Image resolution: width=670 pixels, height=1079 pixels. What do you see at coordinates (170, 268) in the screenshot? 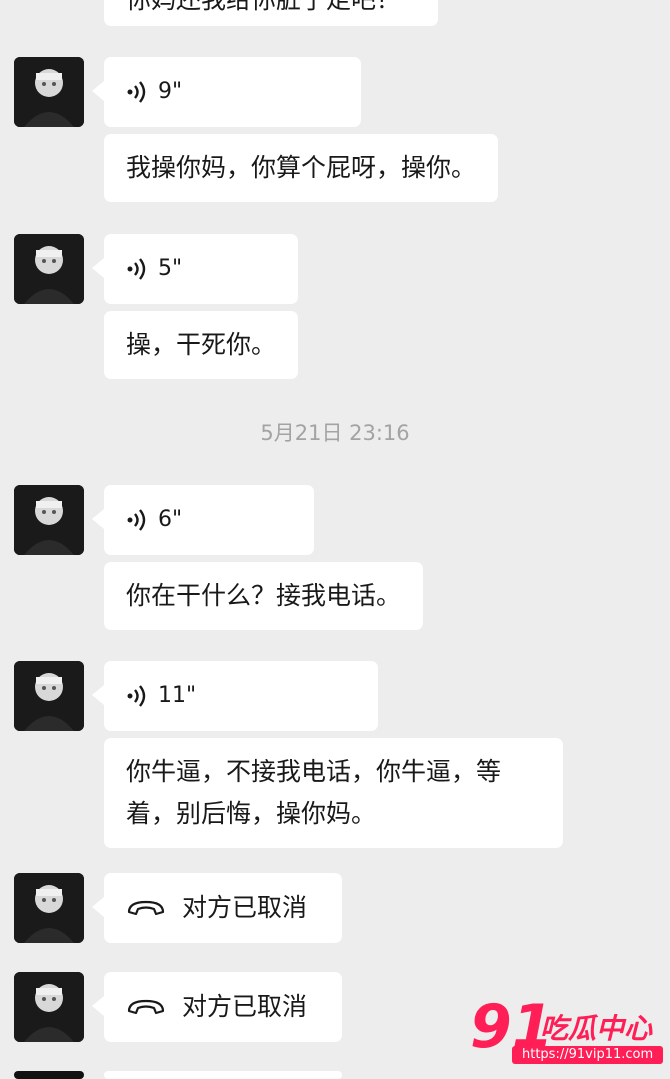
I see `voice-duration: 5"` at bounding box center [170, 268].